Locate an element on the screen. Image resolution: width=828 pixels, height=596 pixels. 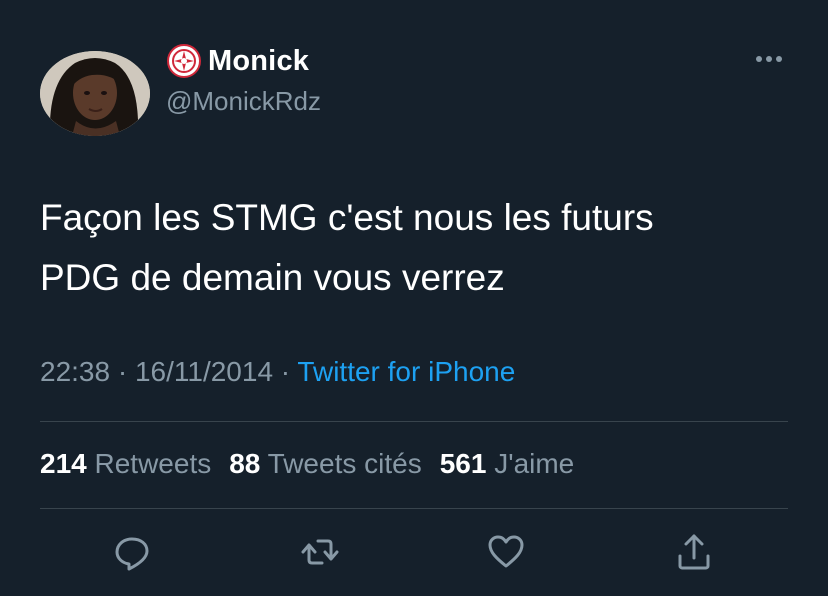
tweet-date: 16/11/2014 is located at coordinates (204, 371).